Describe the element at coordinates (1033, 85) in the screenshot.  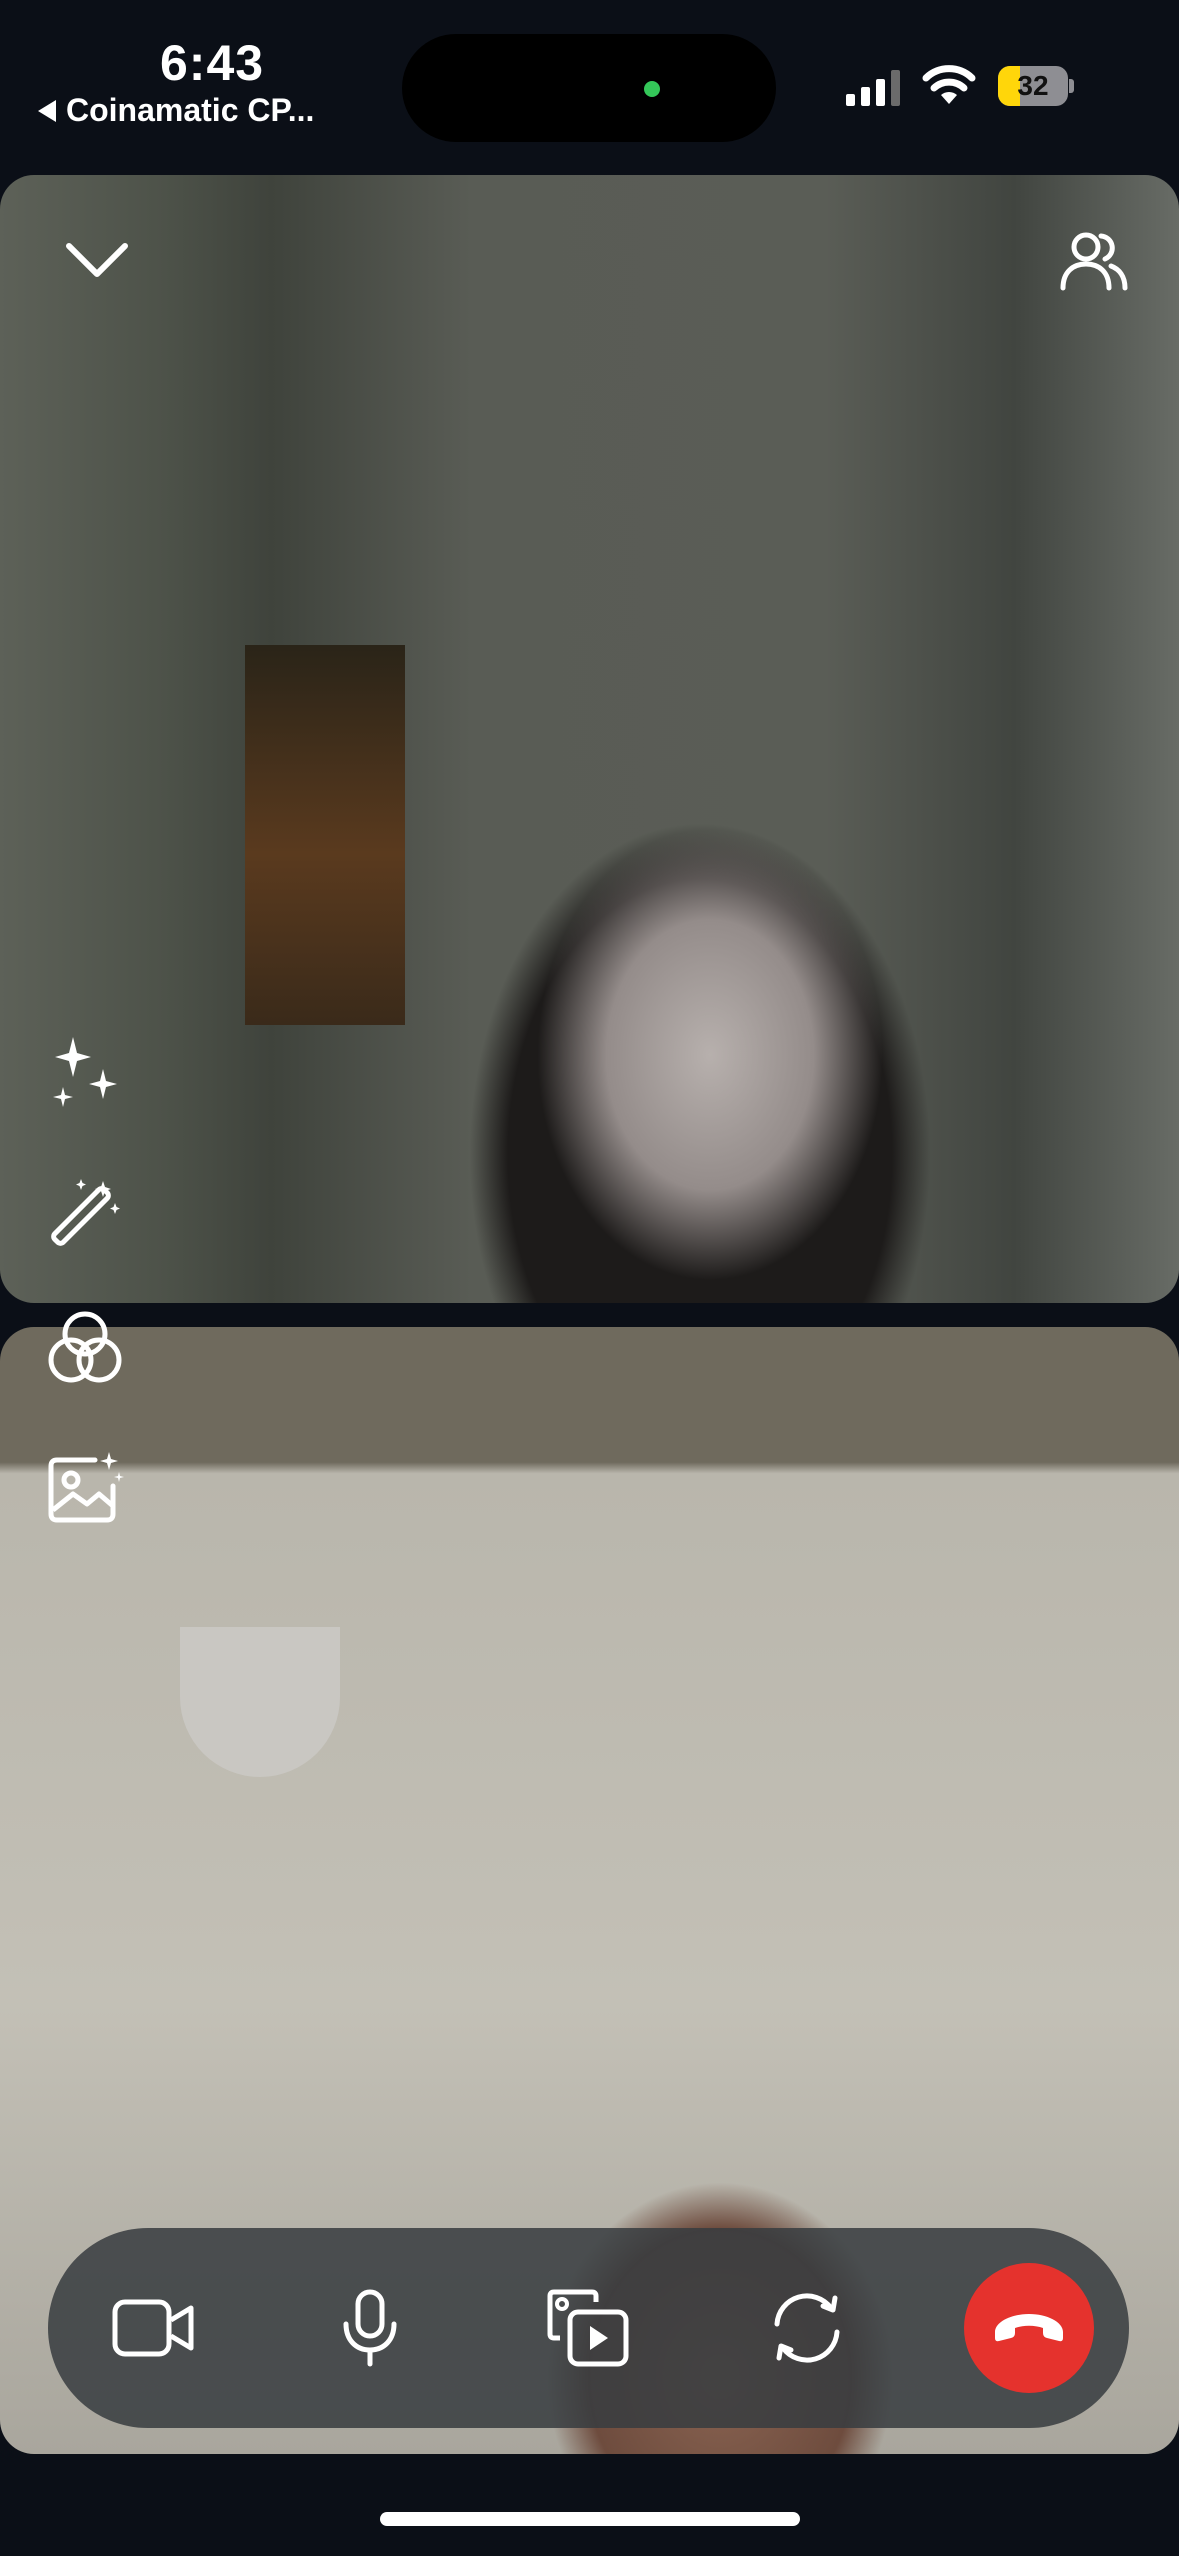
I see `battery-percent: 32` at that location.